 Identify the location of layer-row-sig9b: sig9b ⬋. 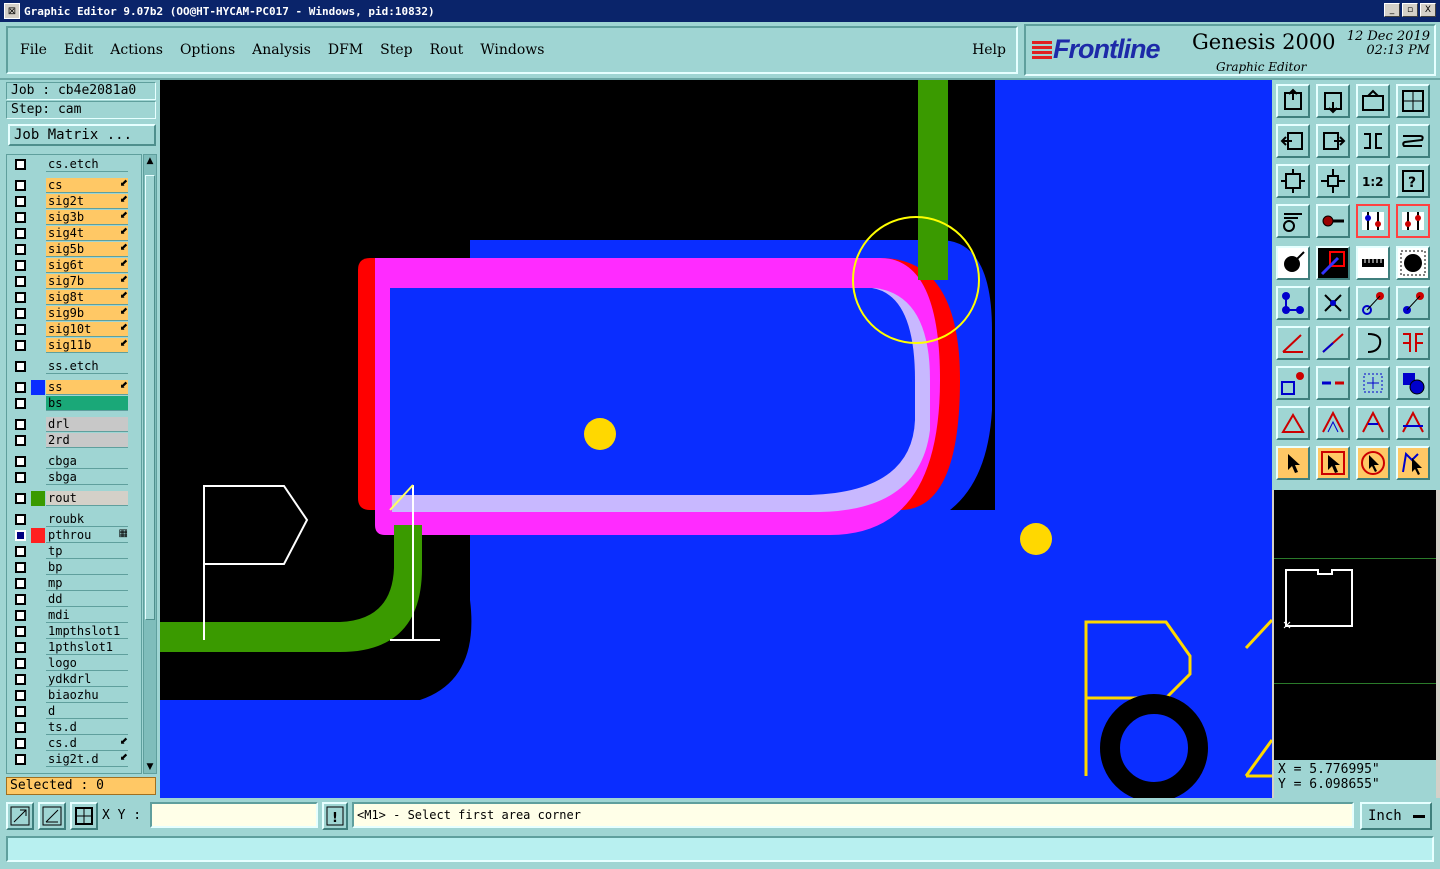
(73, 313).